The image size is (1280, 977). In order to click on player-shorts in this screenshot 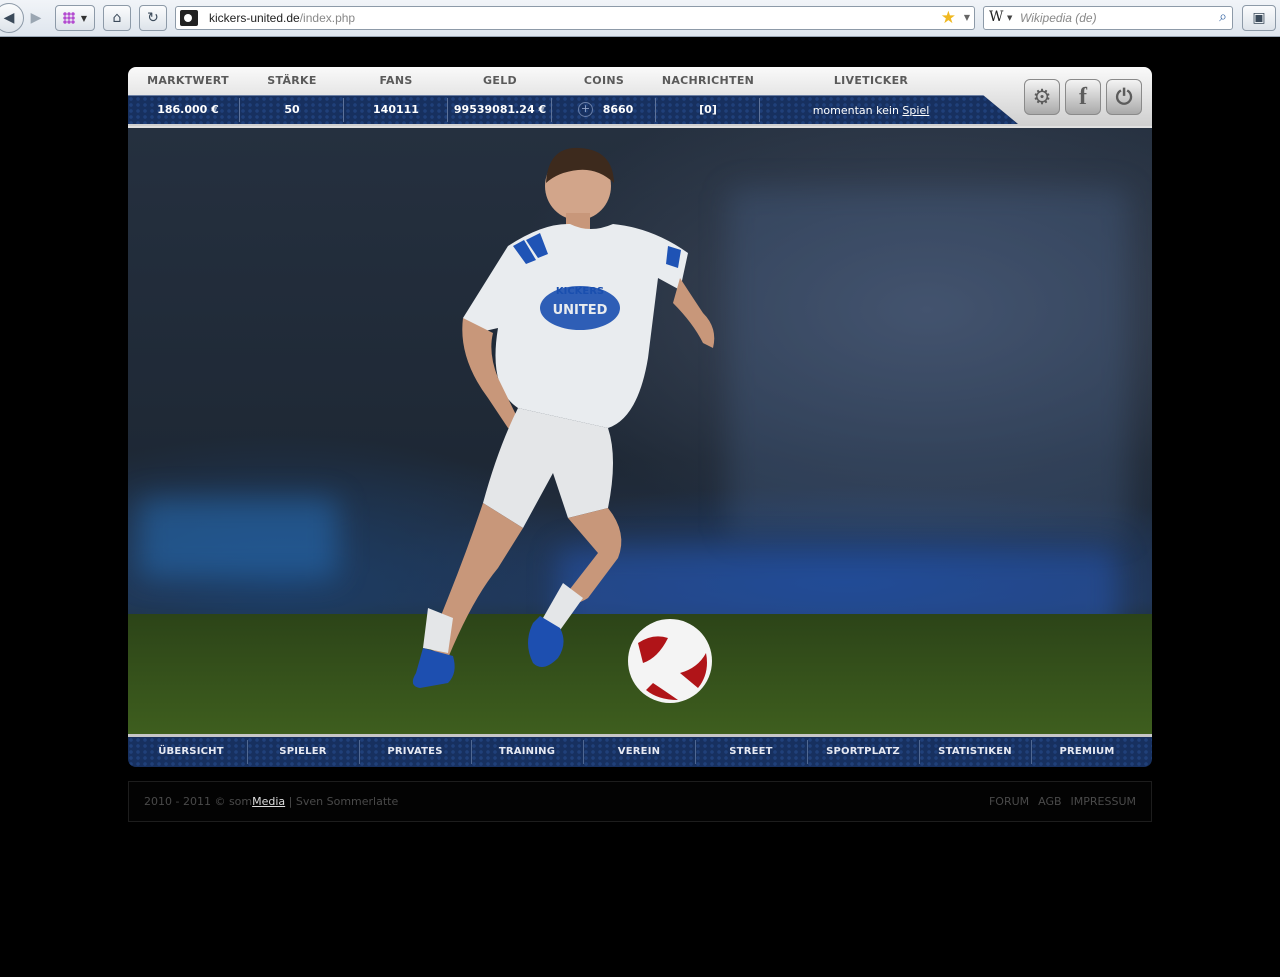, I will do `click(548, 468)`.